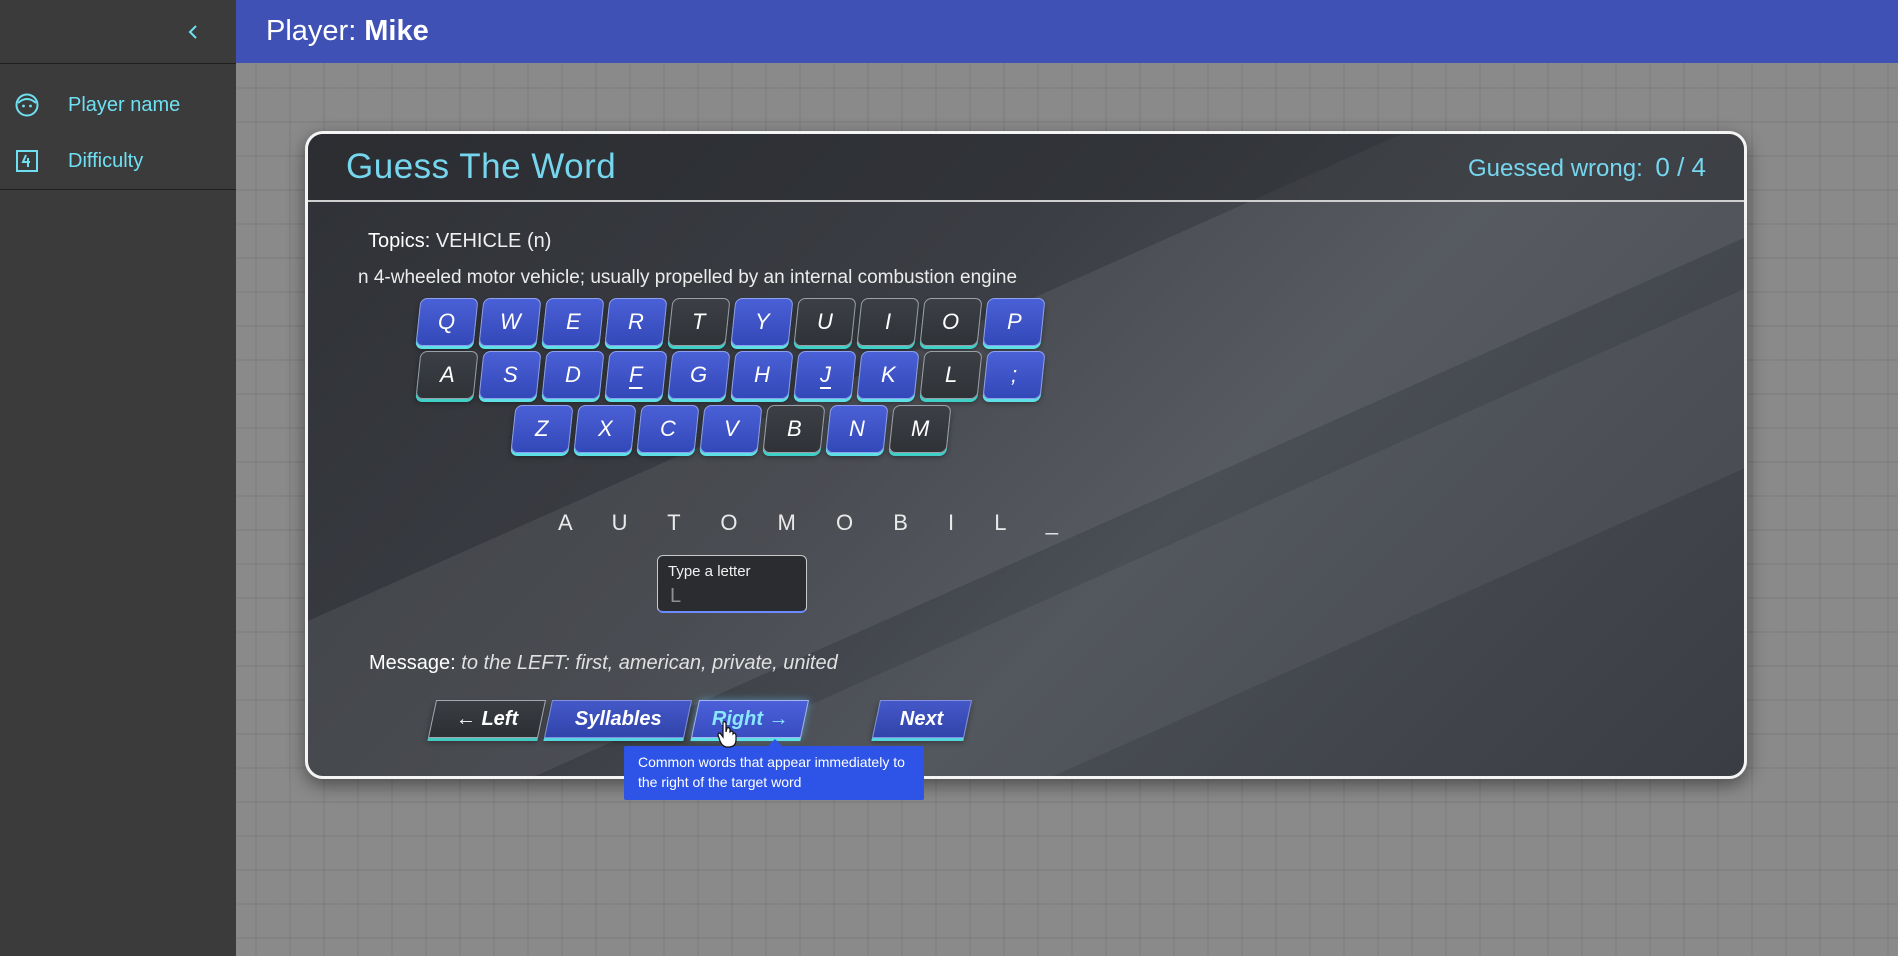 Image resolution: width=1898 pixels, height=956 pixels. I want to click on key-label: T, so click(699, 321).